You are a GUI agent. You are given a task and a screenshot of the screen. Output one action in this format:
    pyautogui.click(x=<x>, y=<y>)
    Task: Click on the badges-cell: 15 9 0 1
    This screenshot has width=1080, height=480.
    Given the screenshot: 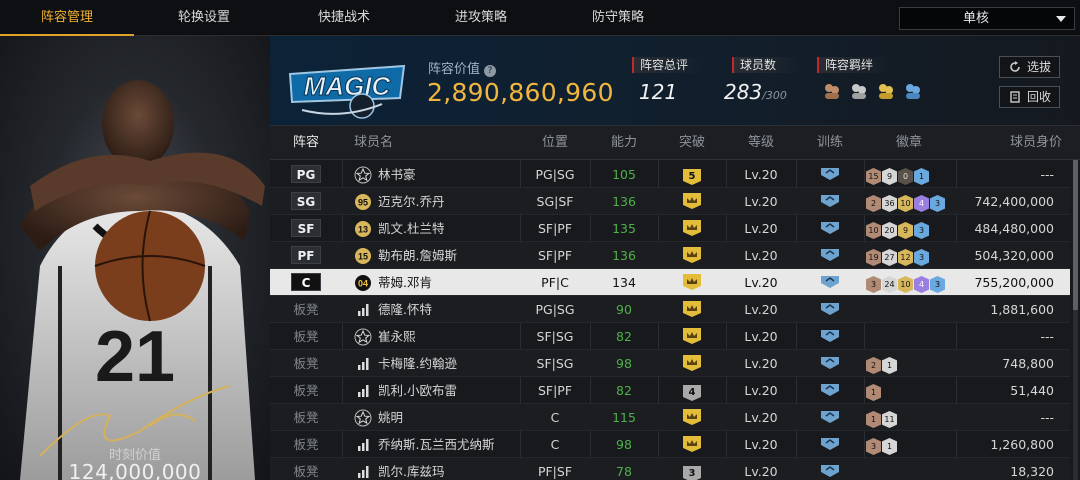 What is the action you would take?
    pyautogui.click(x=910, y=174)
    